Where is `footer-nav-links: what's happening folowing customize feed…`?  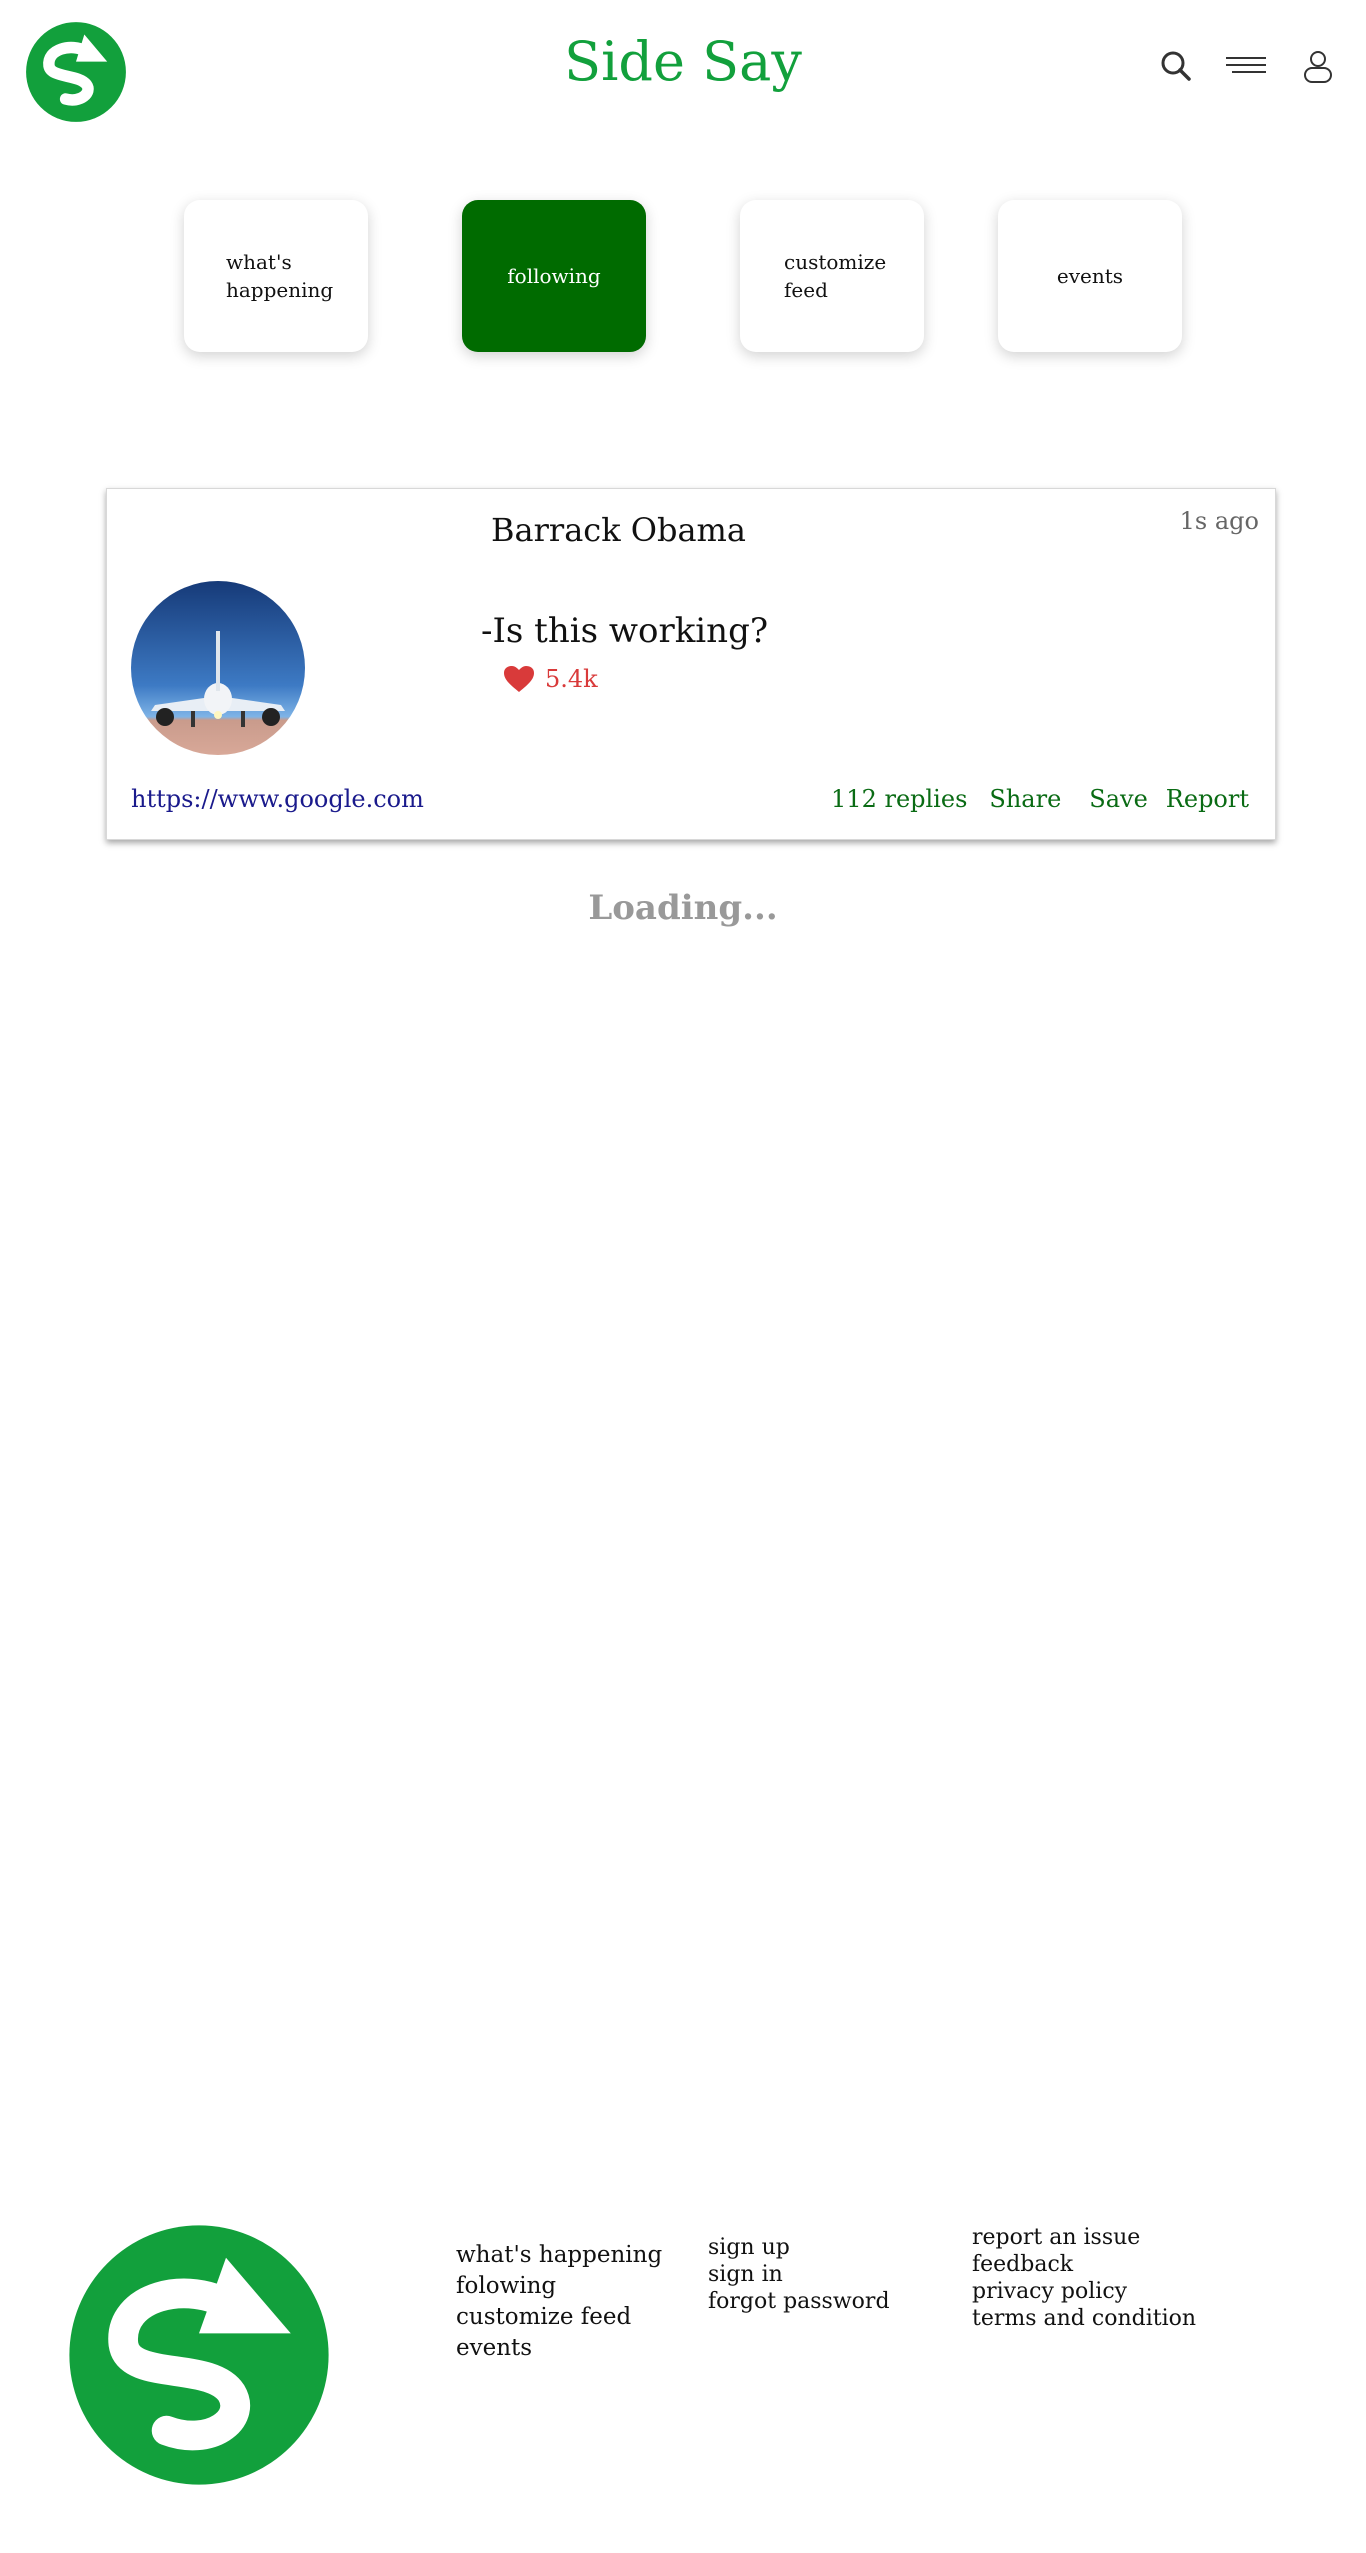 footer-nav-links: what's happening folowing customize feed… is located at coordinates (559, 2302).